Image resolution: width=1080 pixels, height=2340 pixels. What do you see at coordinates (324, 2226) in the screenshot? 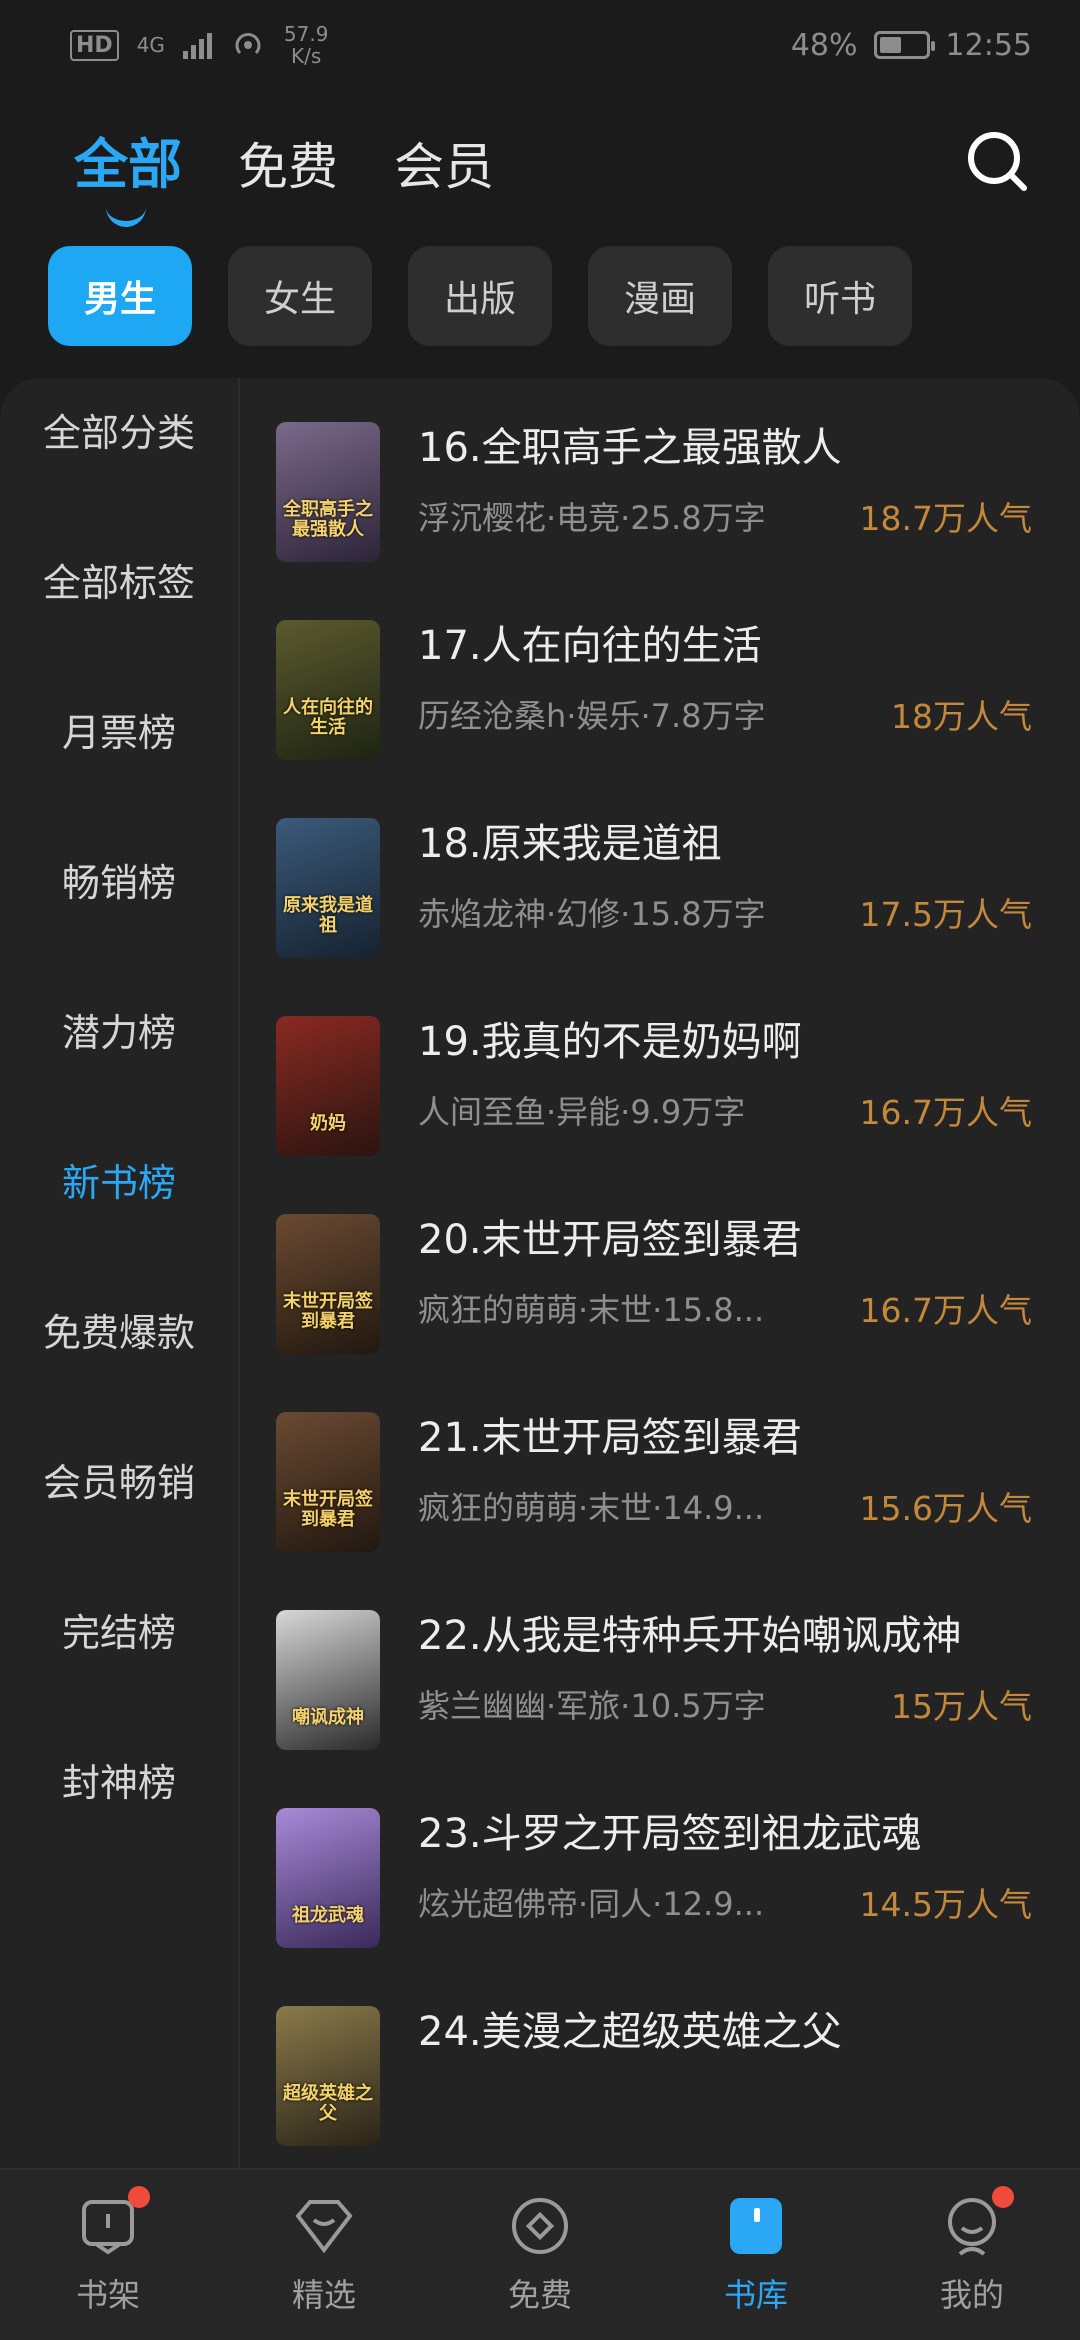
I see `featured-icon` at bounding box center [324, 2226].